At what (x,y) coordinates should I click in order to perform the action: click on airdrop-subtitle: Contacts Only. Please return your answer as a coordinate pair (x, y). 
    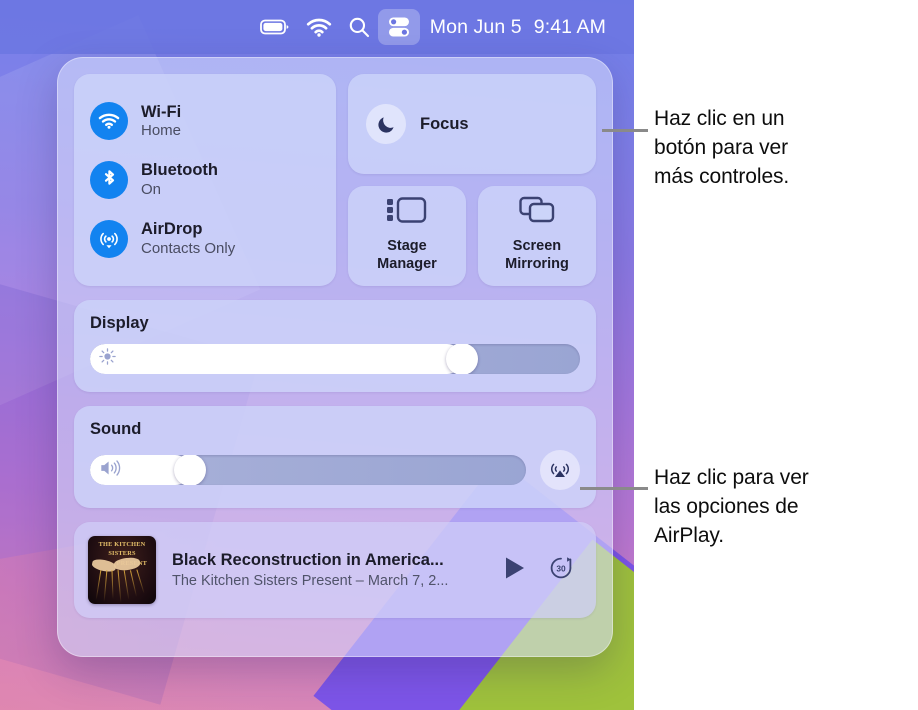
    Looking at the image, I should click on (188, 248).